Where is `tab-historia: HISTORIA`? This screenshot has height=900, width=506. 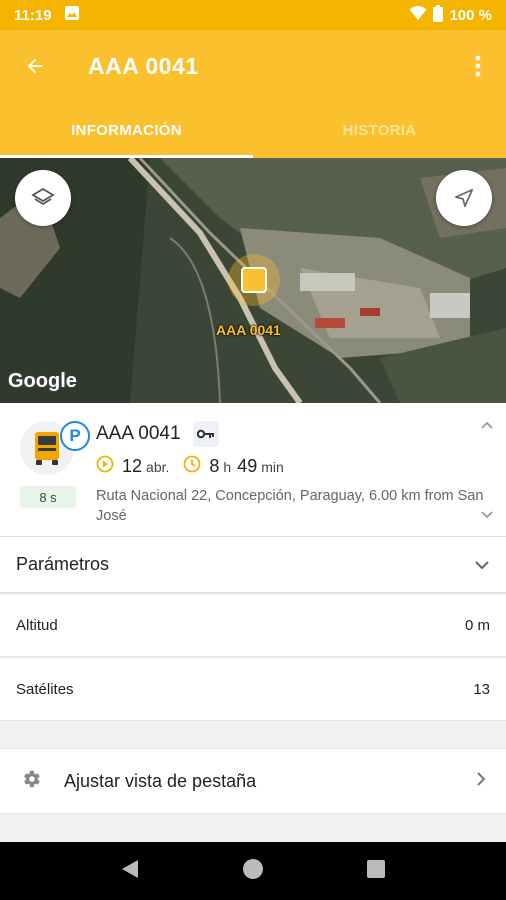
tab-historia: HISTORIA is located at coordinates (379, 130).